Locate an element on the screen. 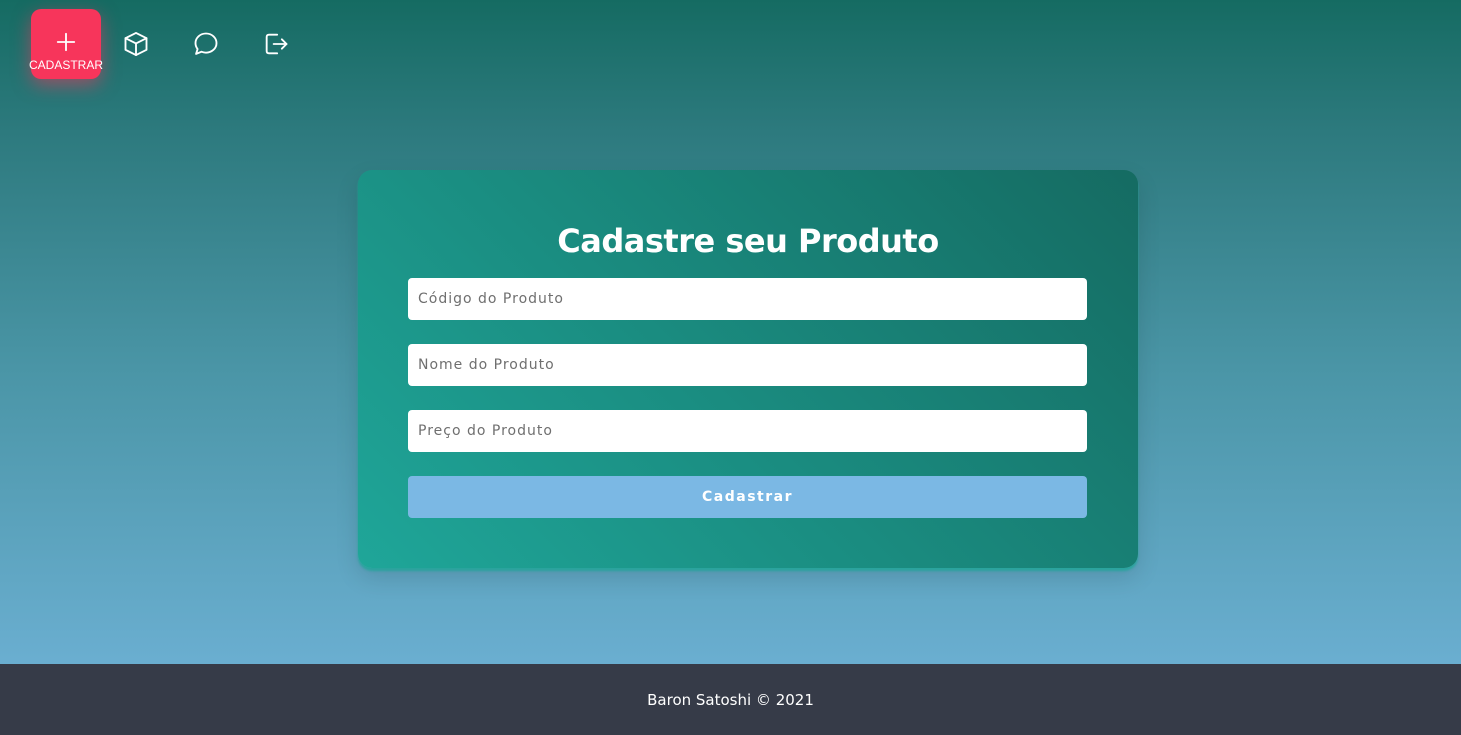 Image resolution: width=1461 pixels, height=735 pixels. nav-item-messages is located at coordinates (206, 44).